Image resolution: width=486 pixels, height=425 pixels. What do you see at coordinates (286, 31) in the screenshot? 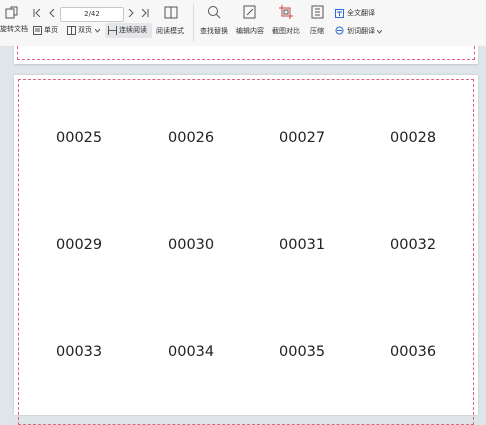
I see `screenshot-compare-label: 截图对比` at bounding box center [286, 31].